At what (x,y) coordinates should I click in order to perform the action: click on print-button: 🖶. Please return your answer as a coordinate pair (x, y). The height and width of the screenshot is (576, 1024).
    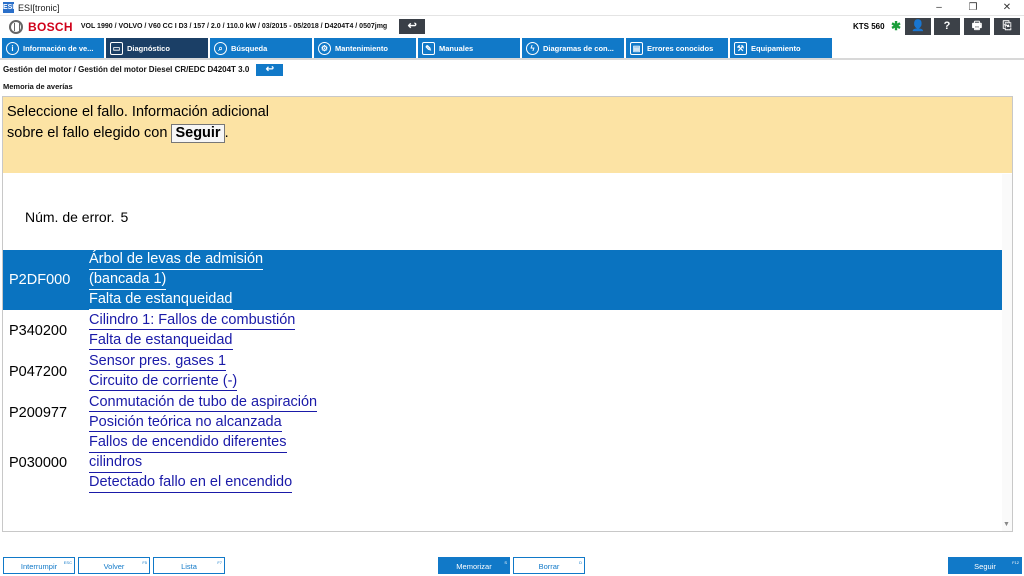
    Looking at the image, I should click on (977, 26).